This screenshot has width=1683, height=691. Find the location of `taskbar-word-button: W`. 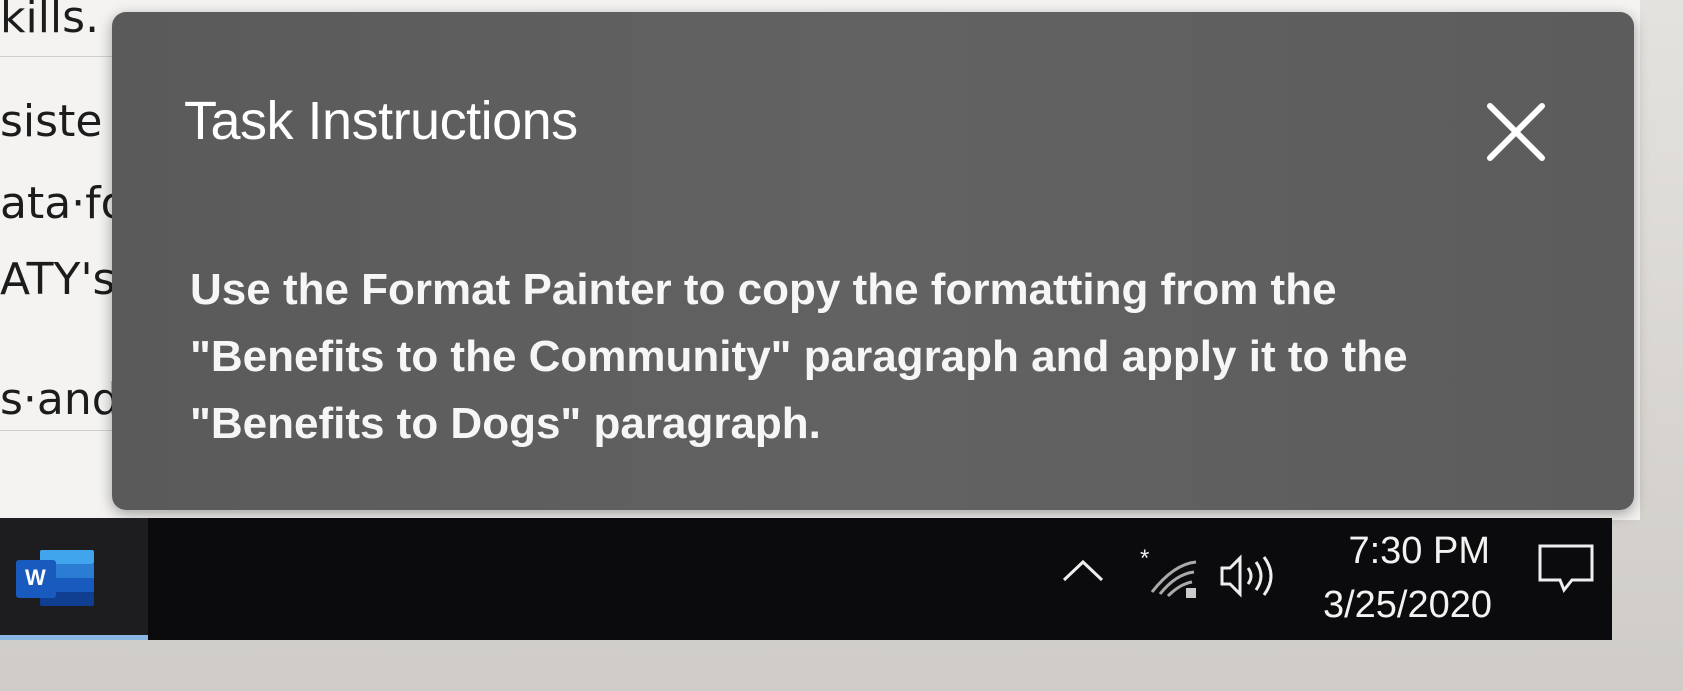

taskbar-word-button: W is located at coordinates (74, 579).